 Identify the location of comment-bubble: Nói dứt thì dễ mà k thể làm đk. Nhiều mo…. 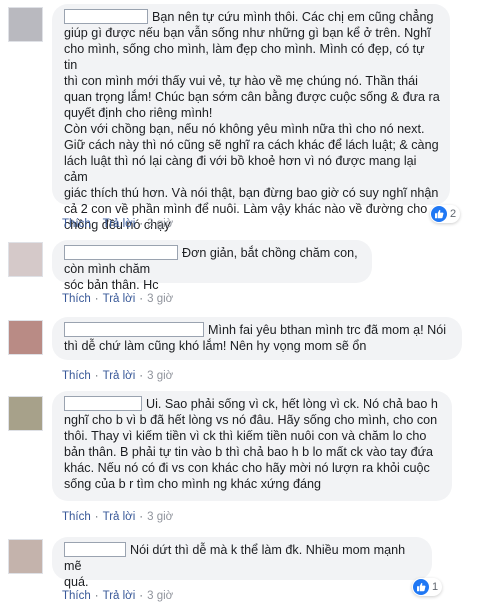
(242, 563).